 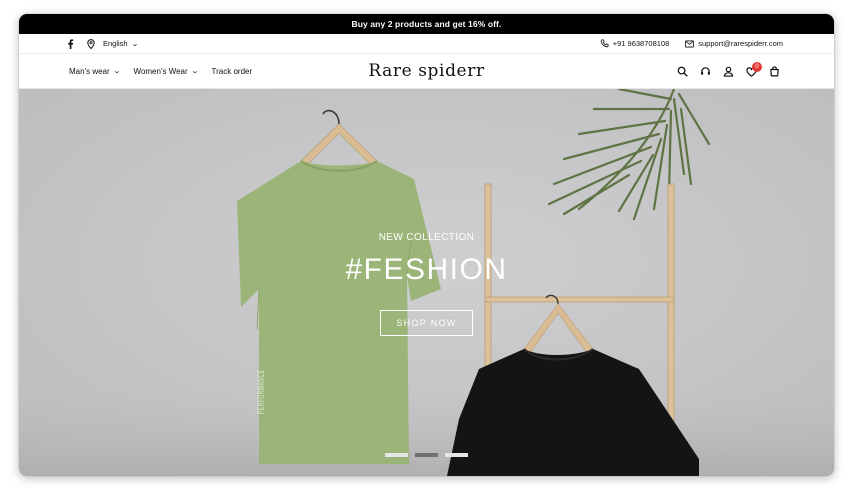 I want to click on language-selector: English ⌄, so click(x=121, y=43).